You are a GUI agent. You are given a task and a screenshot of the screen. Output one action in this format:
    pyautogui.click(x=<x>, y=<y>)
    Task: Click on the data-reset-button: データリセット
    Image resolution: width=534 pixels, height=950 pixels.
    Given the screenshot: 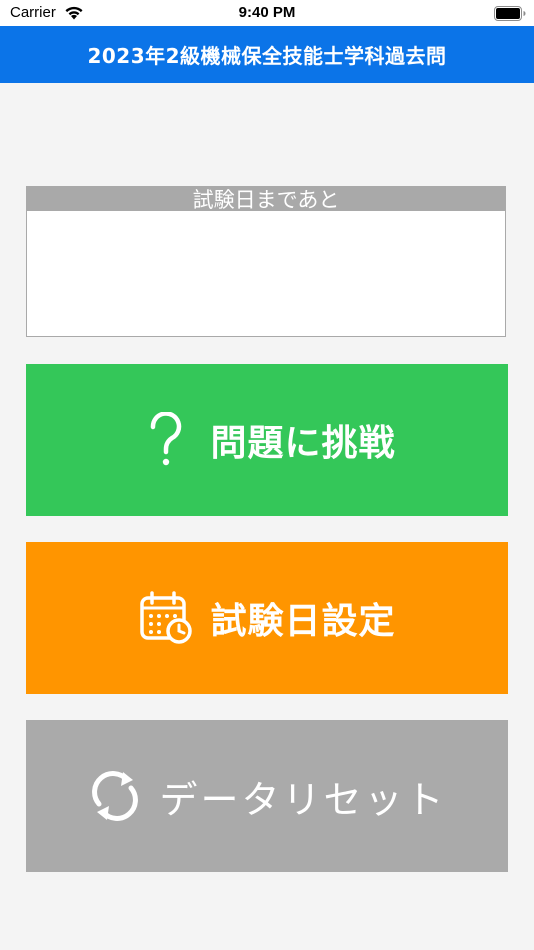 What is the action you would take?
    pyautogui.click(x=267, y=796)
    